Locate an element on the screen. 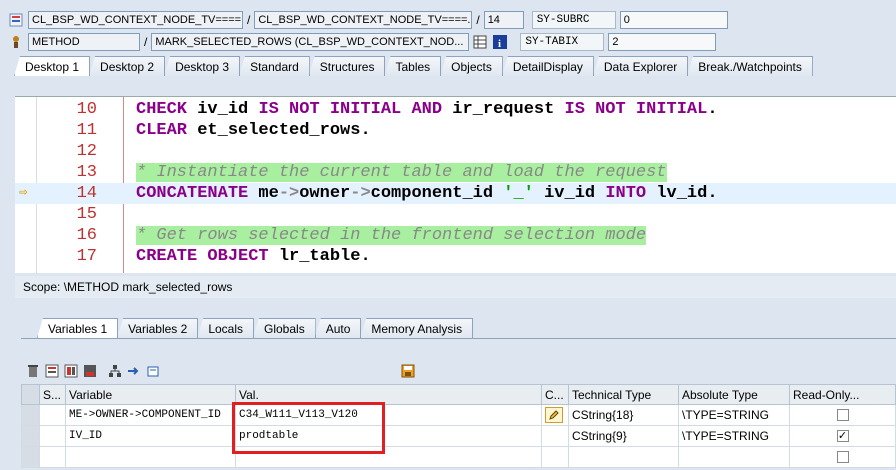 The image size is (896, 470). header-technical-type: Technical Type is located at coordinates (623, 394).